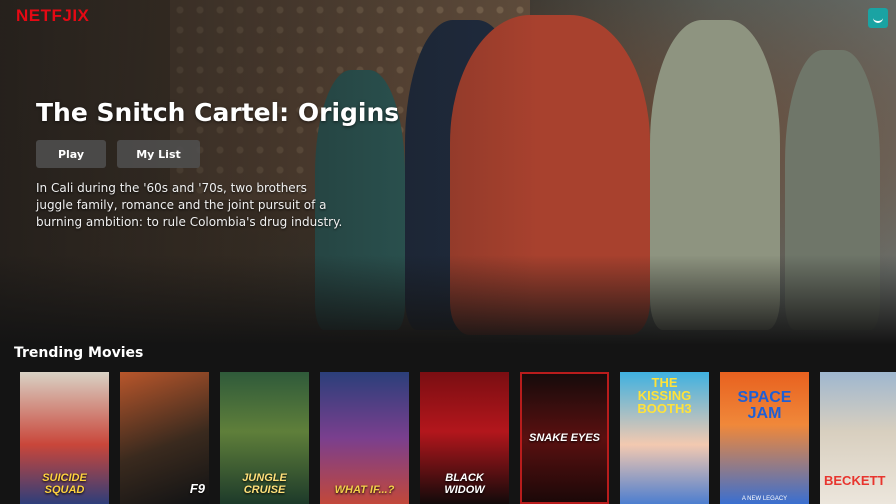 The image size is (896, 504). I want to click on poster-top-label: THE KISSING BOOTH3, so click(664, 395).